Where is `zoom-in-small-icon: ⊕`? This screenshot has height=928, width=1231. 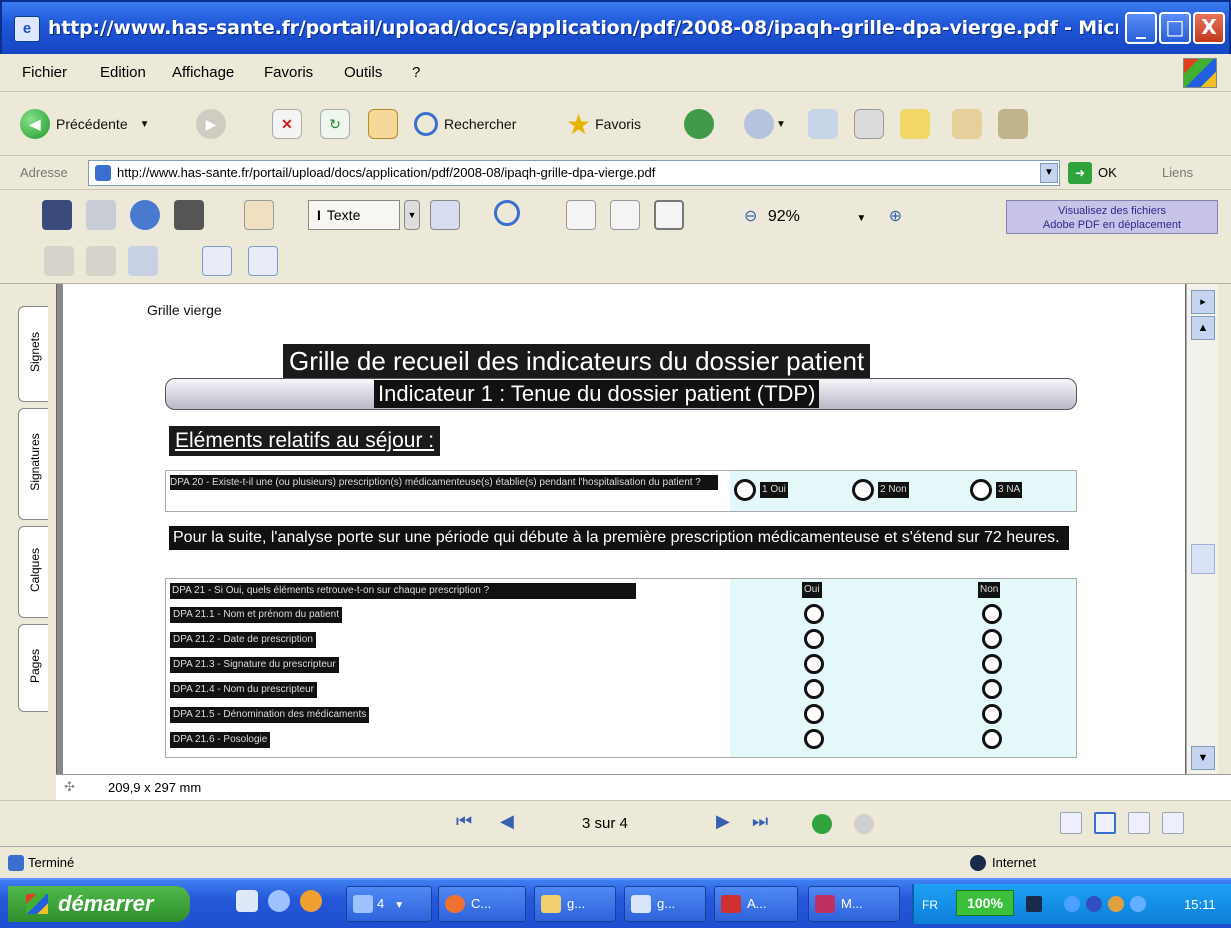 zoom-in-small-icon: ⊕ is located at coordinates (895, 216).